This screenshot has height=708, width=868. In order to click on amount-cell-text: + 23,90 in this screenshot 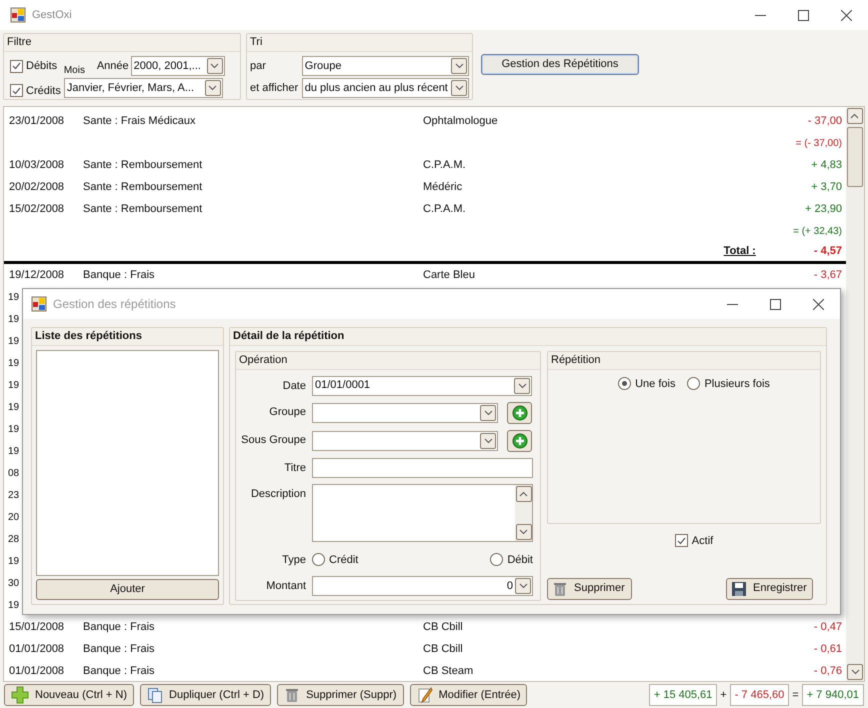, I will do `click(823, 209)`.